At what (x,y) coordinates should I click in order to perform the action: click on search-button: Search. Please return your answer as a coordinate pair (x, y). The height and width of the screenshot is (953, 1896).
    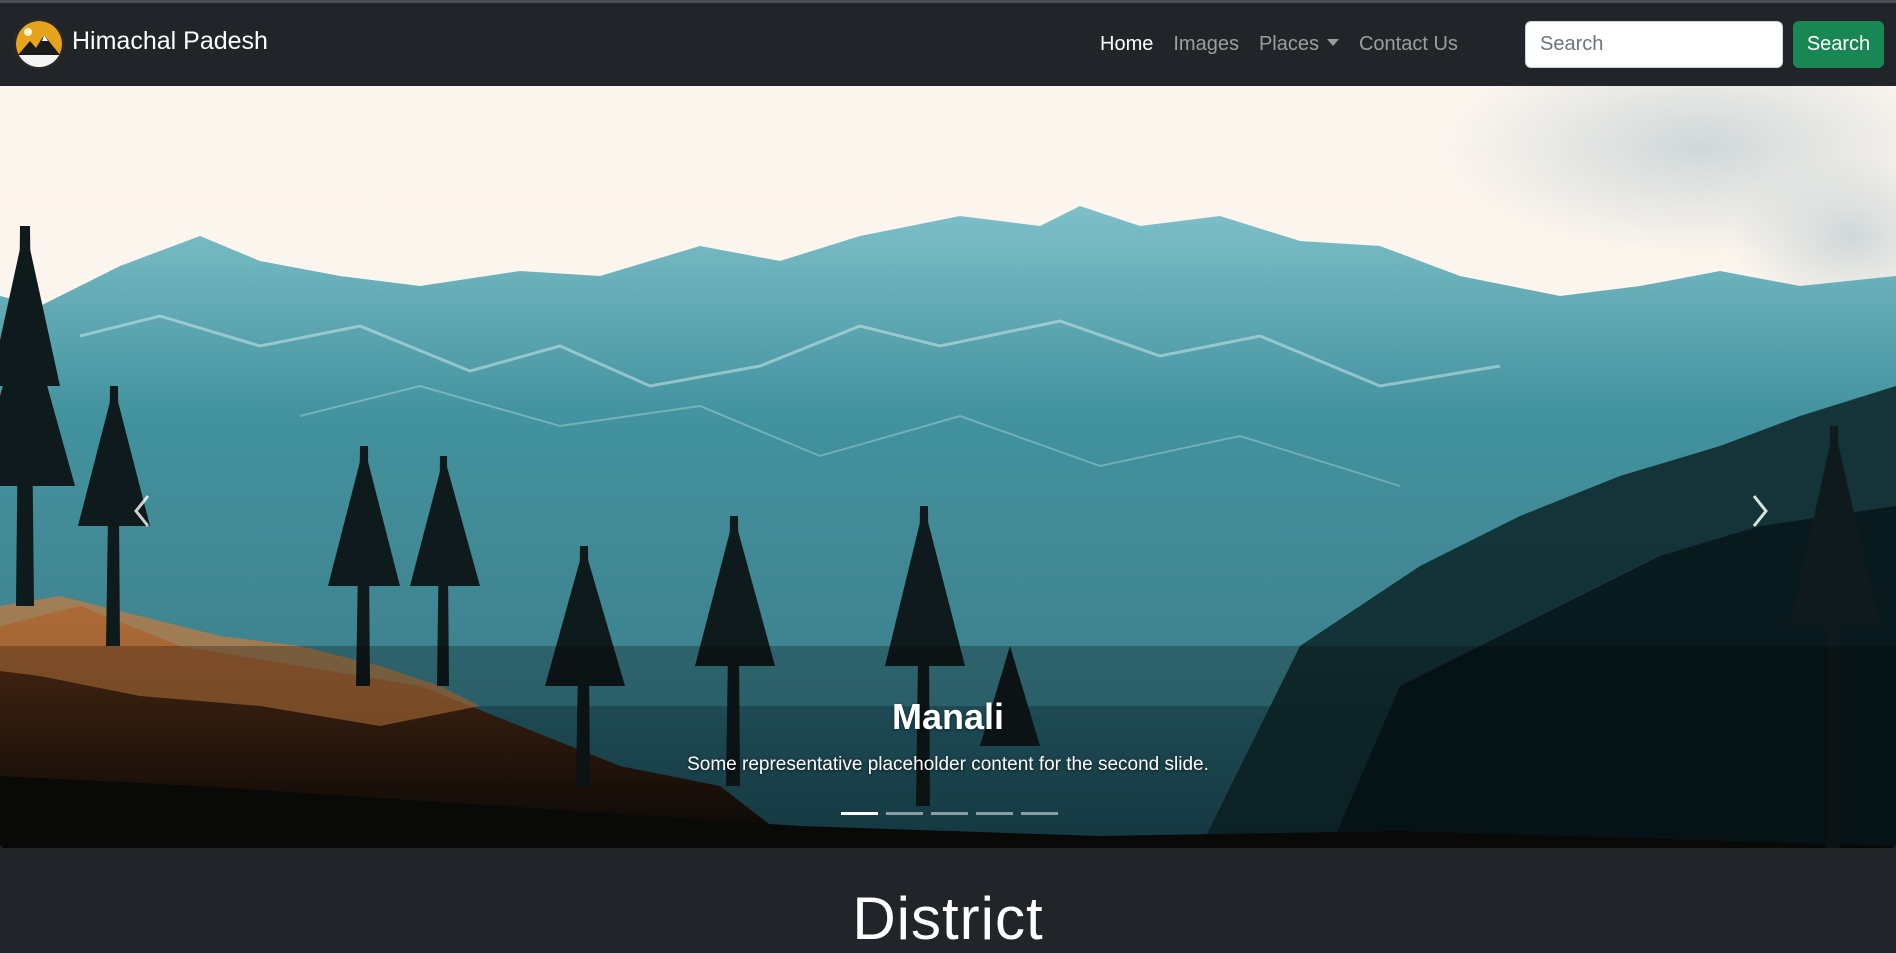
    Looking at the image, I should click on (1838, 44).